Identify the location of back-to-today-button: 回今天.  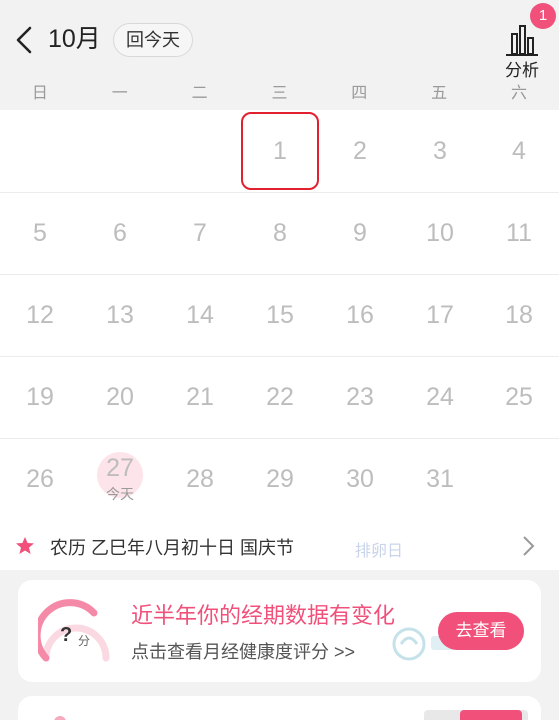
(153, 40).